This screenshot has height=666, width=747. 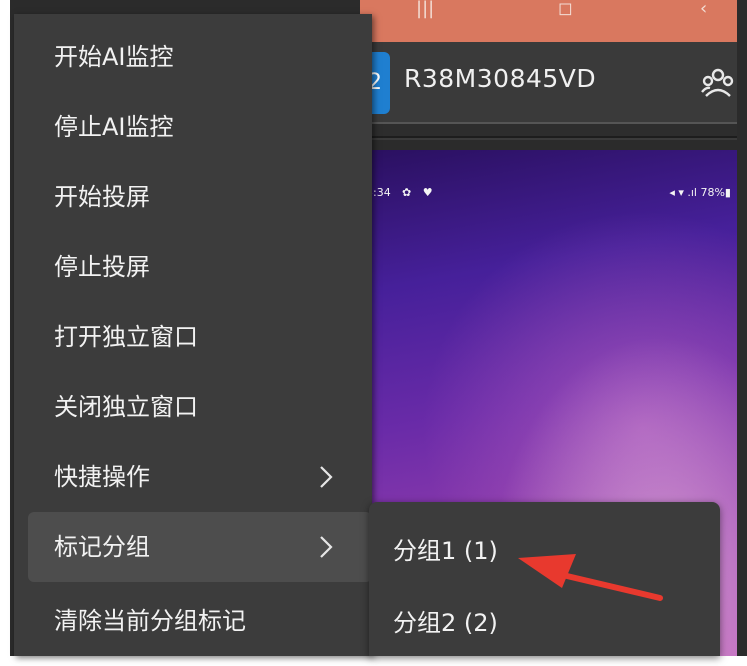 What do you see at coordinates (445, 551) in the screenshot?
I see `submenu-item-label: 分组1 (1)` at bounding box center [445, 551].